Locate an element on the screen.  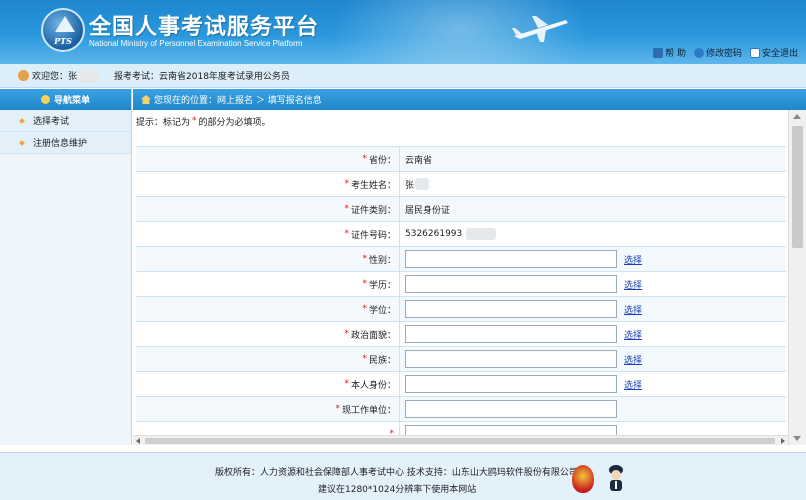
header-links: 帮 助 修改密码 安全退出 is located at coordinates (725, 52).